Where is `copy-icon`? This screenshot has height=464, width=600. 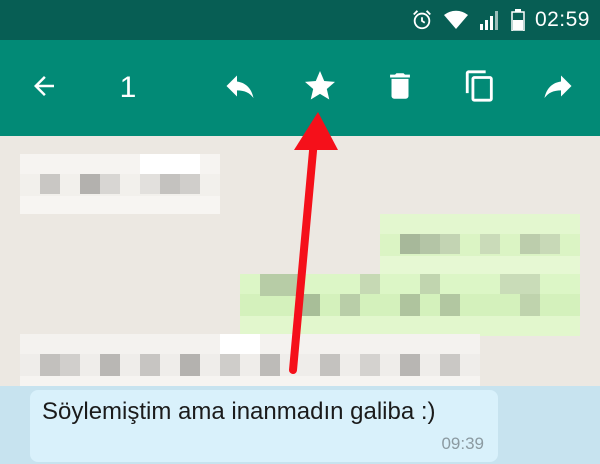 copy-icon is located at coordinates (480, 88).